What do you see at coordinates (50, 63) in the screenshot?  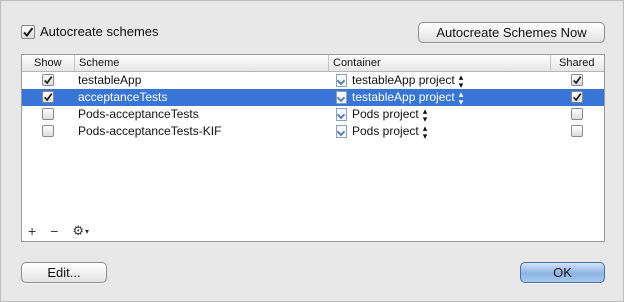 I see `column-header-show: Show` at bounding box center [50, 63].